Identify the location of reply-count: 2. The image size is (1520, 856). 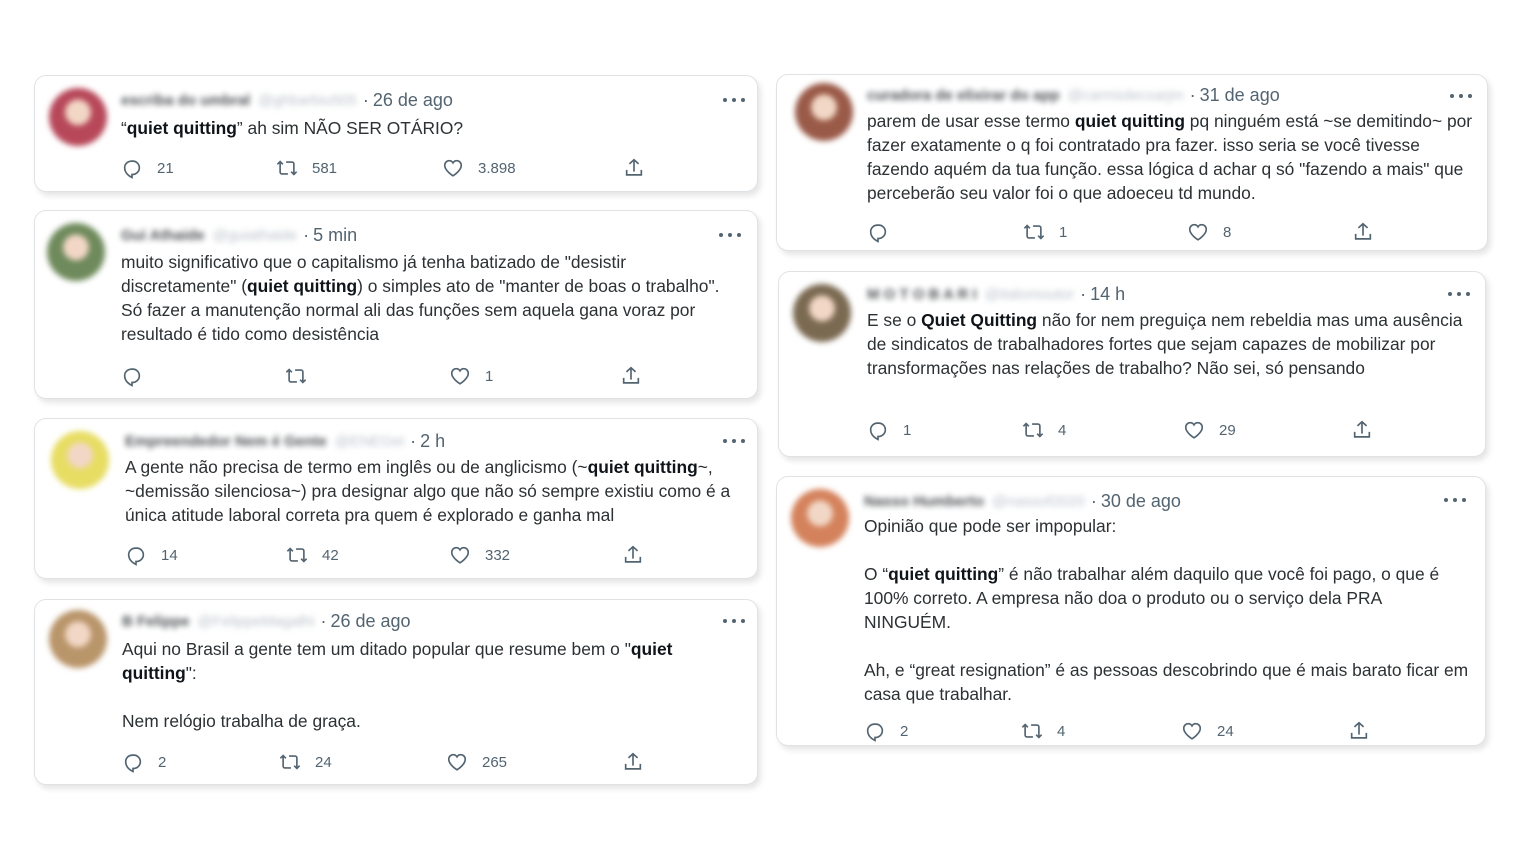
(162, 762).